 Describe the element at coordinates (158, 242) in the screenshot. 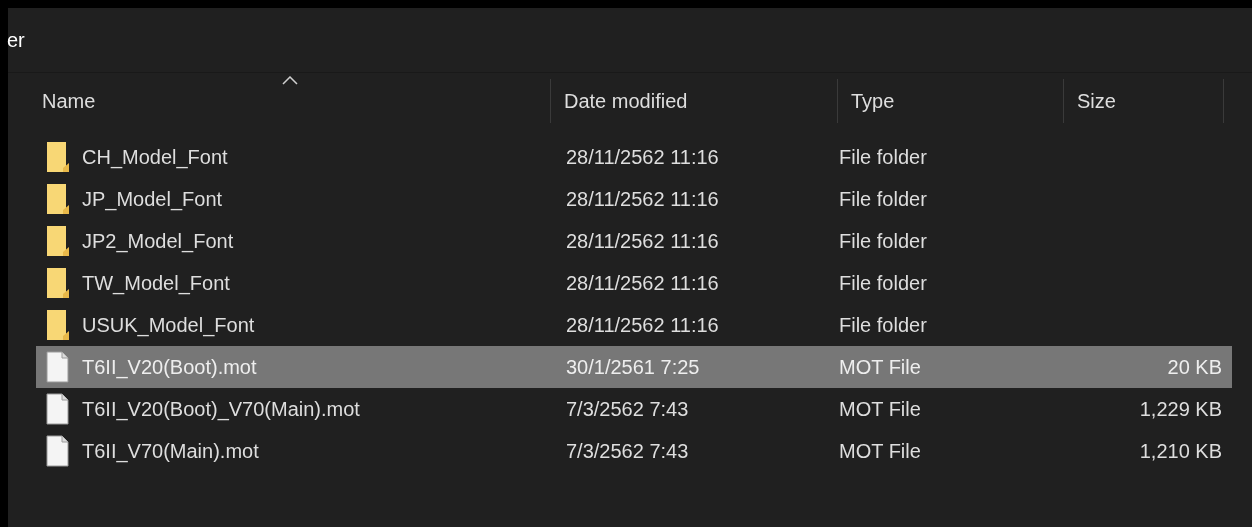

I see `file-name: JP2_Model_Font` at that location.